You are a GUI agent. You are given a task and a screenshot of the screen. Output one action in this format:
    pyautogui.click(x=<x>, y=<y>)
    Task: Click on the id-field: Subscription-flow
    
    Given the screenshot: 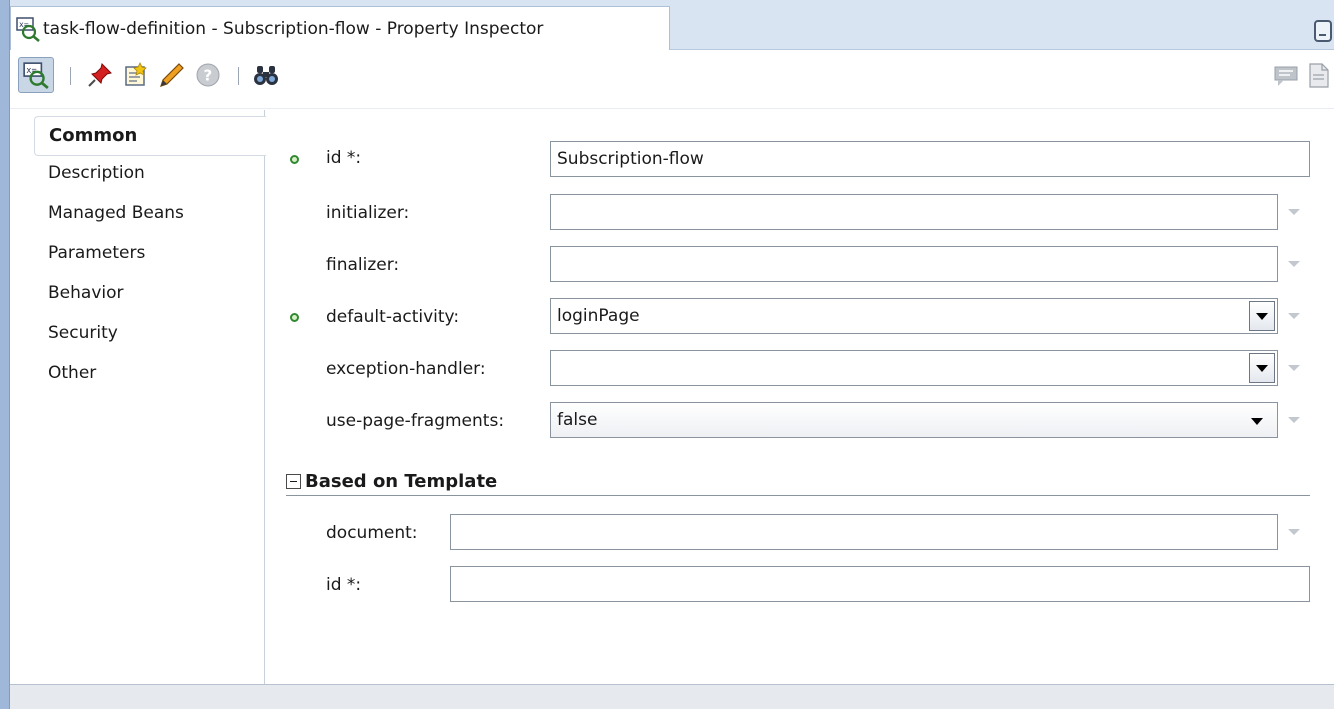 What is the action you would take?
    pyautogui.click(x=930, y=159)
    